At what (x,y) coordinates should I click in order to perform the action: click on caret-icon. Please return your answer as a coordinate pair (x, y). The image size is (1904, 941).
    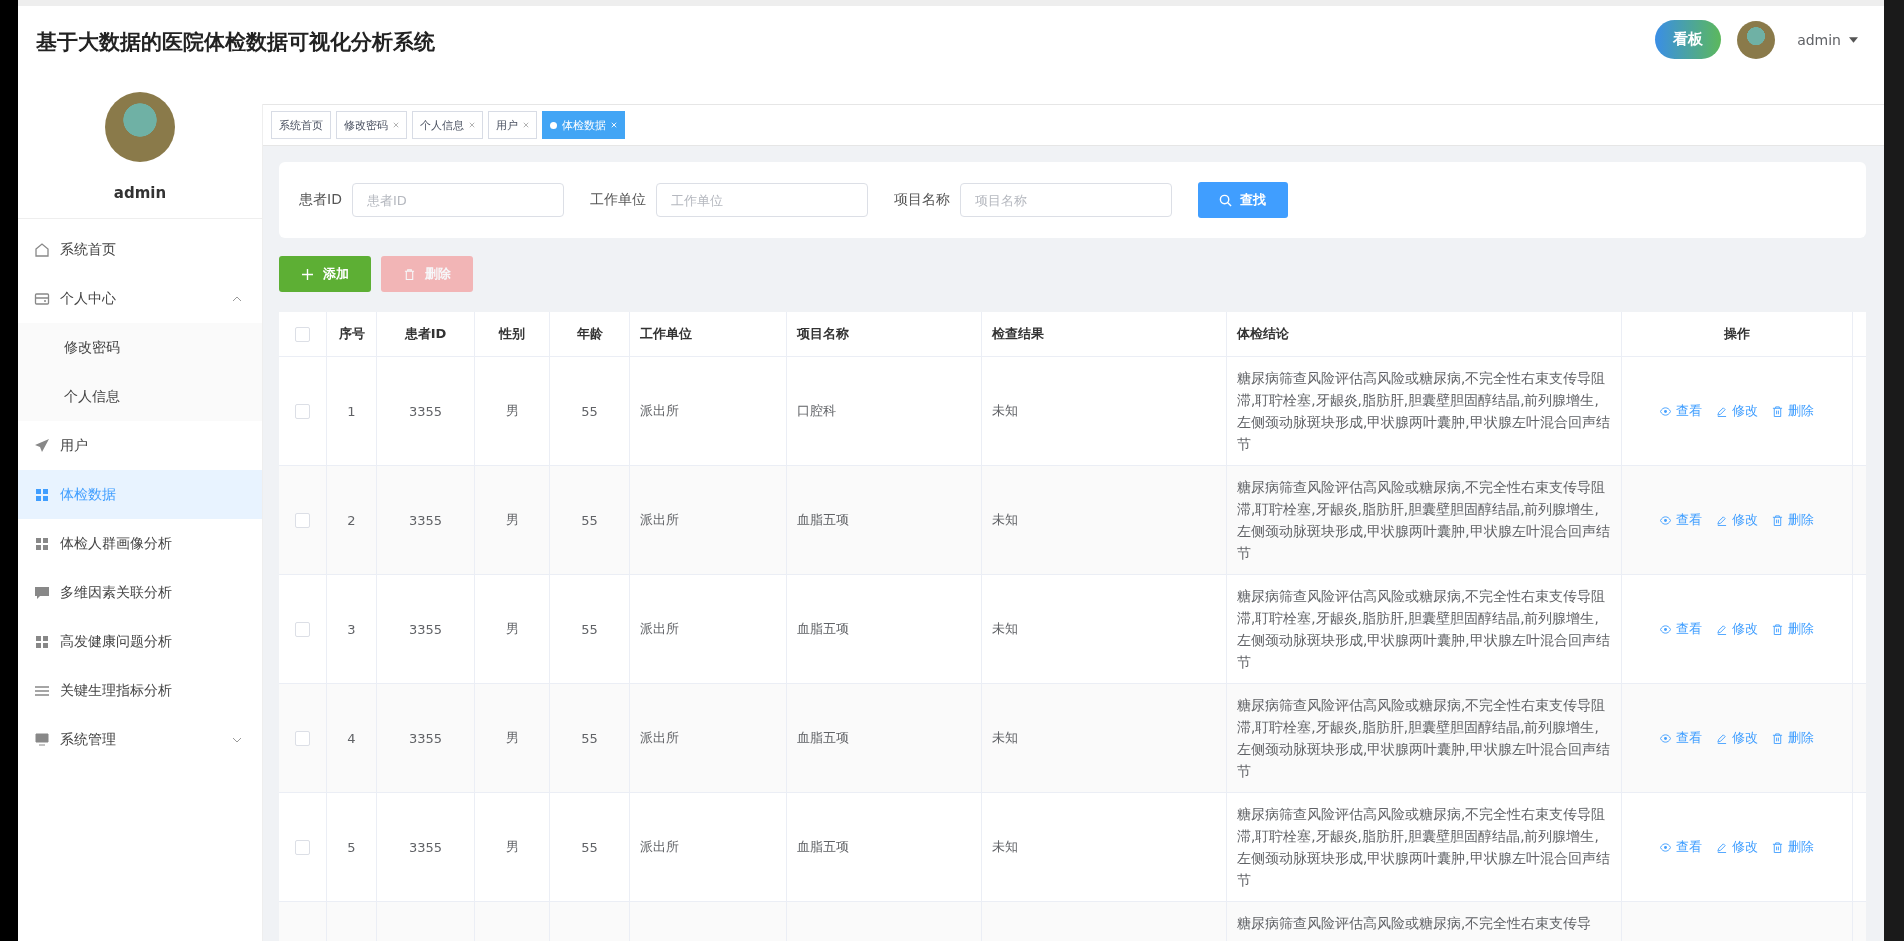
    Looking at the image, I should click on (1853, 39).